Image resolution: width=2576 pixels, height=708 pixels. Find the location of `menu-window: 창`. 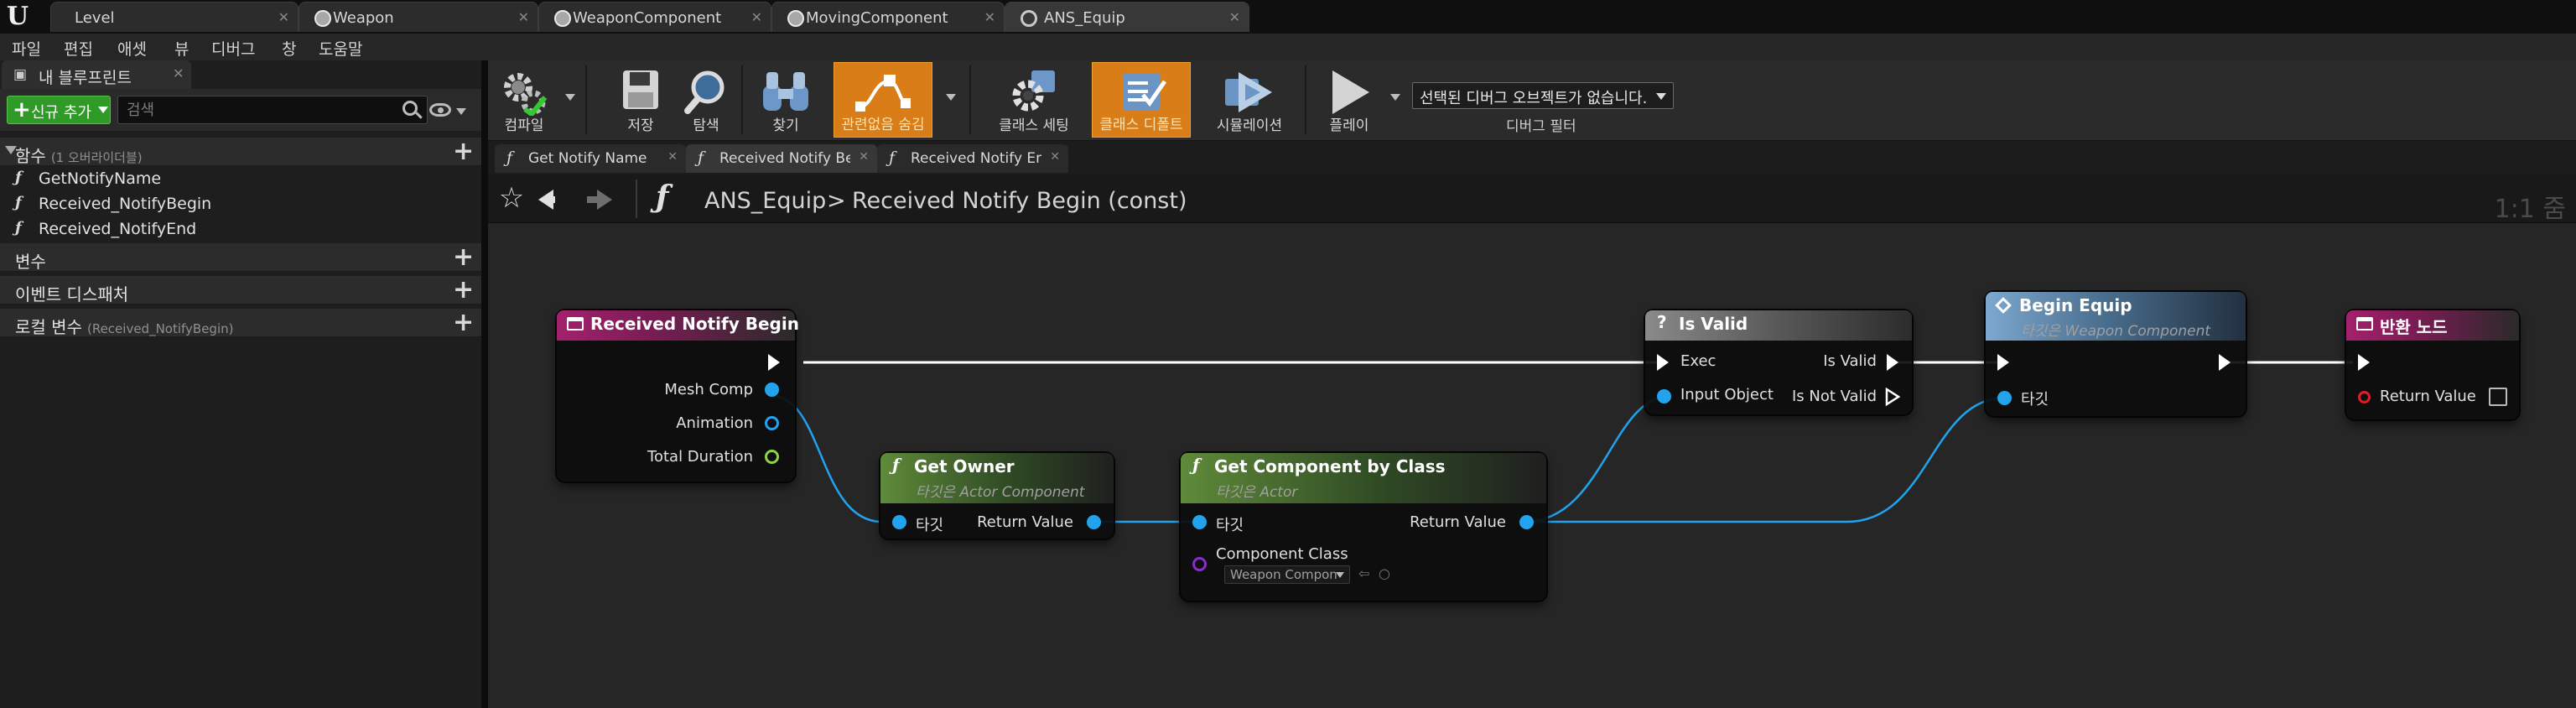

menu-window: 창 is located at coordinates (289, 48).